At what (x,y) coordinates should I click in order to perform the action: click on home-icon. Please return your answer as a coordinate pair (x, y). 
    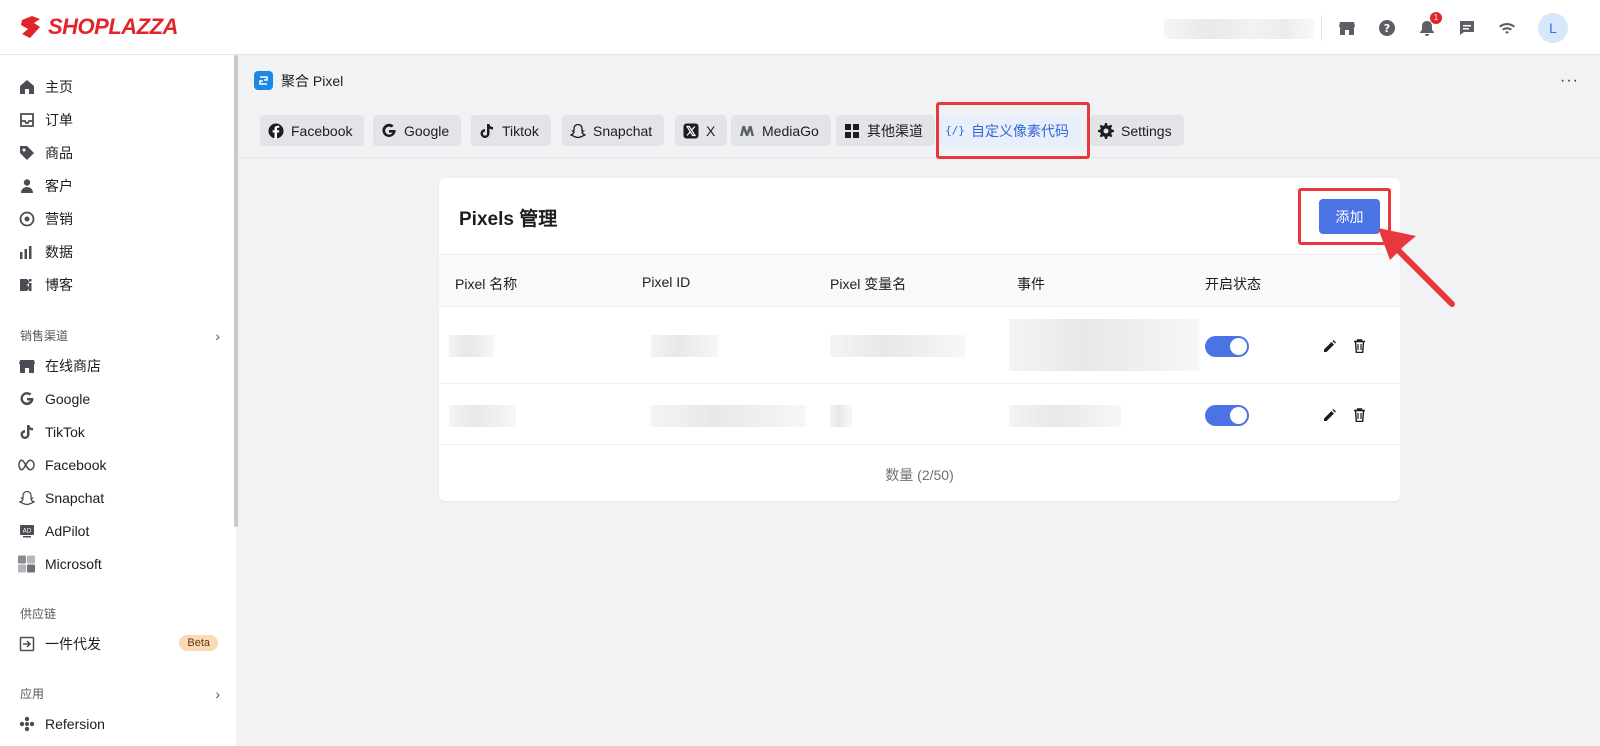
    Looking at the image, I should click on (26, 87).